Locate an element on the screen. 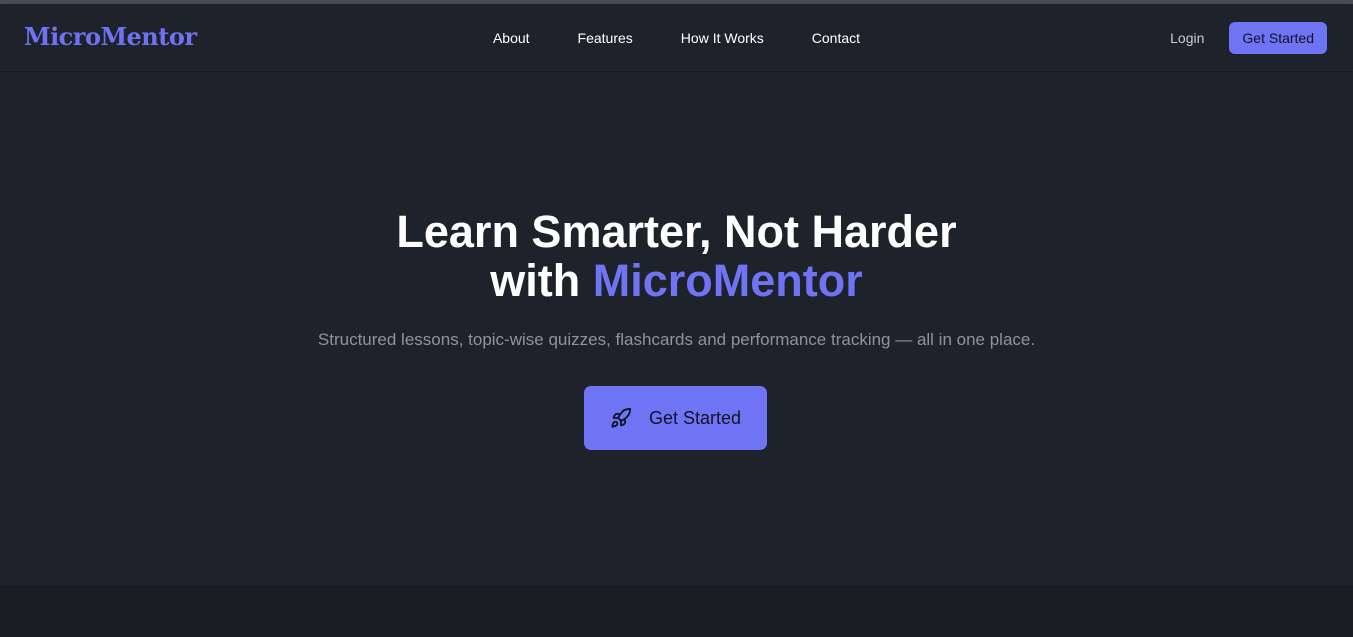  hero-title-prefix: with is located at coordinates (535, 280).